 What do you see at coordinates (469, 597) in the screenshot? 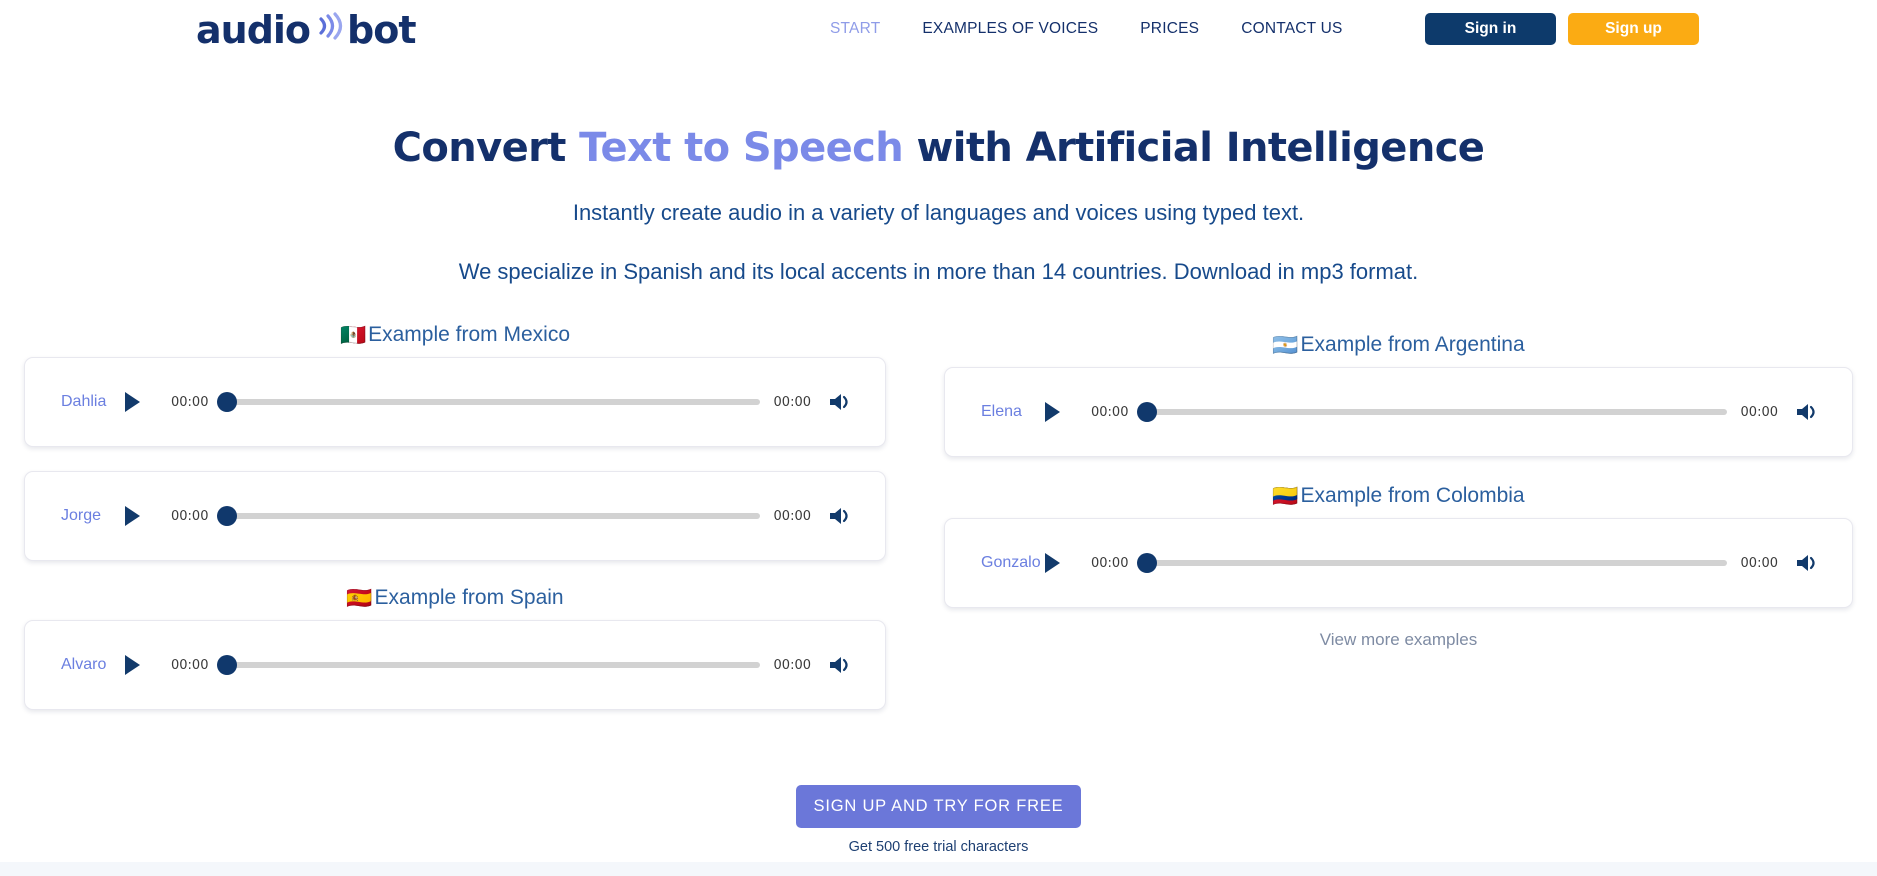
I see `section-label-text: Example from Spain` at bounding box center [469, 597].